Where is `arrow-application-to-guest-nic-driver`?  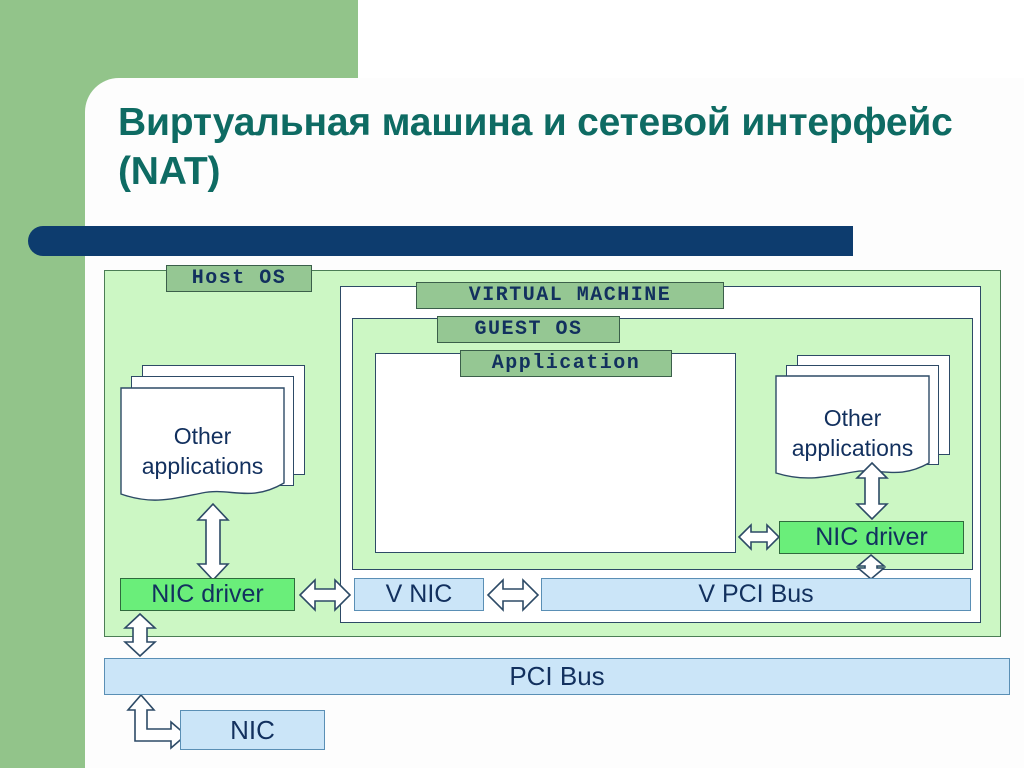
arrow-application-to-guest-nic-driver is located at coordinates (759, 537).